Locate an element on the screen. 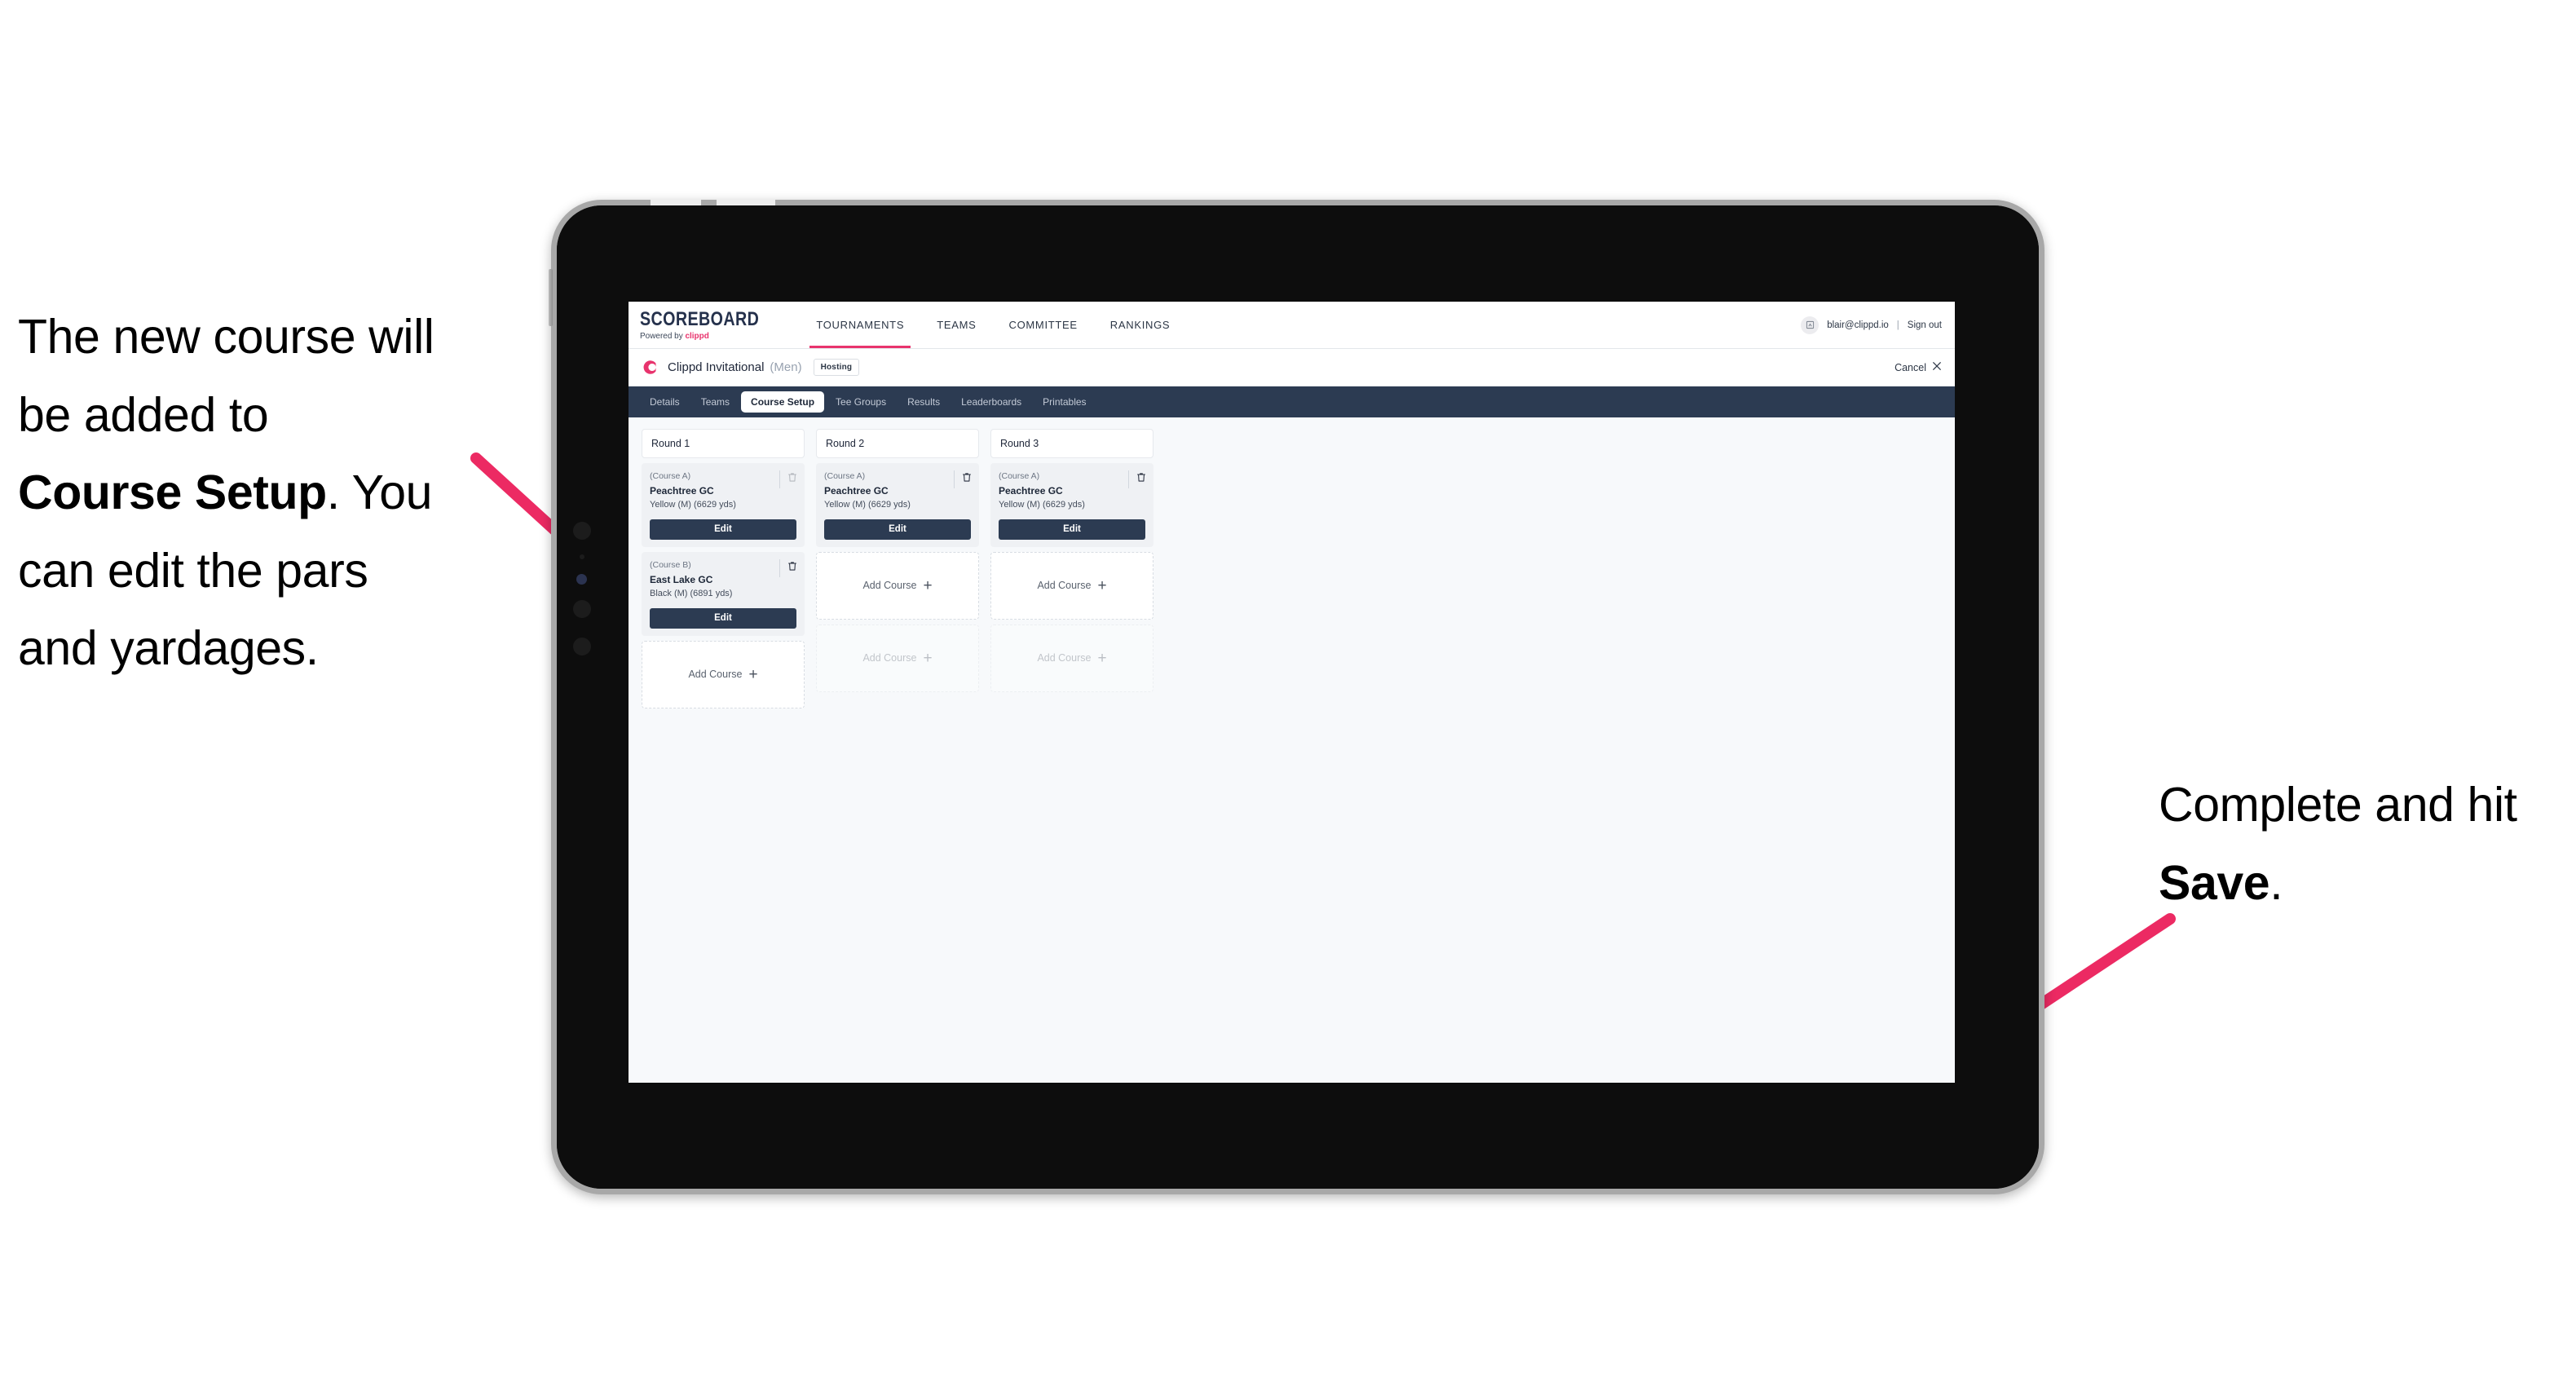 Image resolution: width=2576 pixels, height=1386 pixels. tab-teams: Teams is located at coordinates (715, 402).